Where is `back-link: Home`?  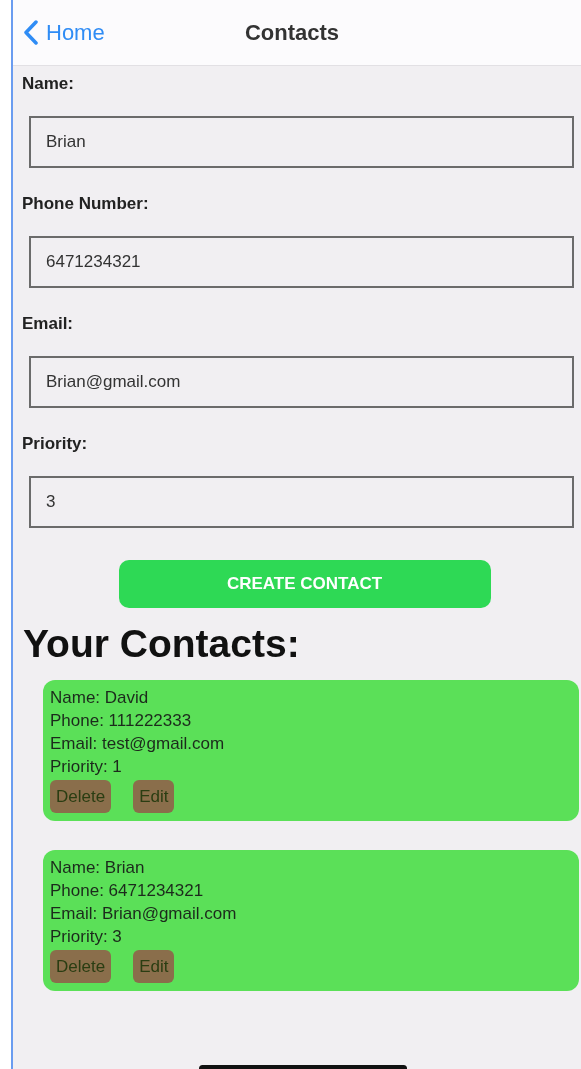
back-link: Home is located at coordinates (64, 32).